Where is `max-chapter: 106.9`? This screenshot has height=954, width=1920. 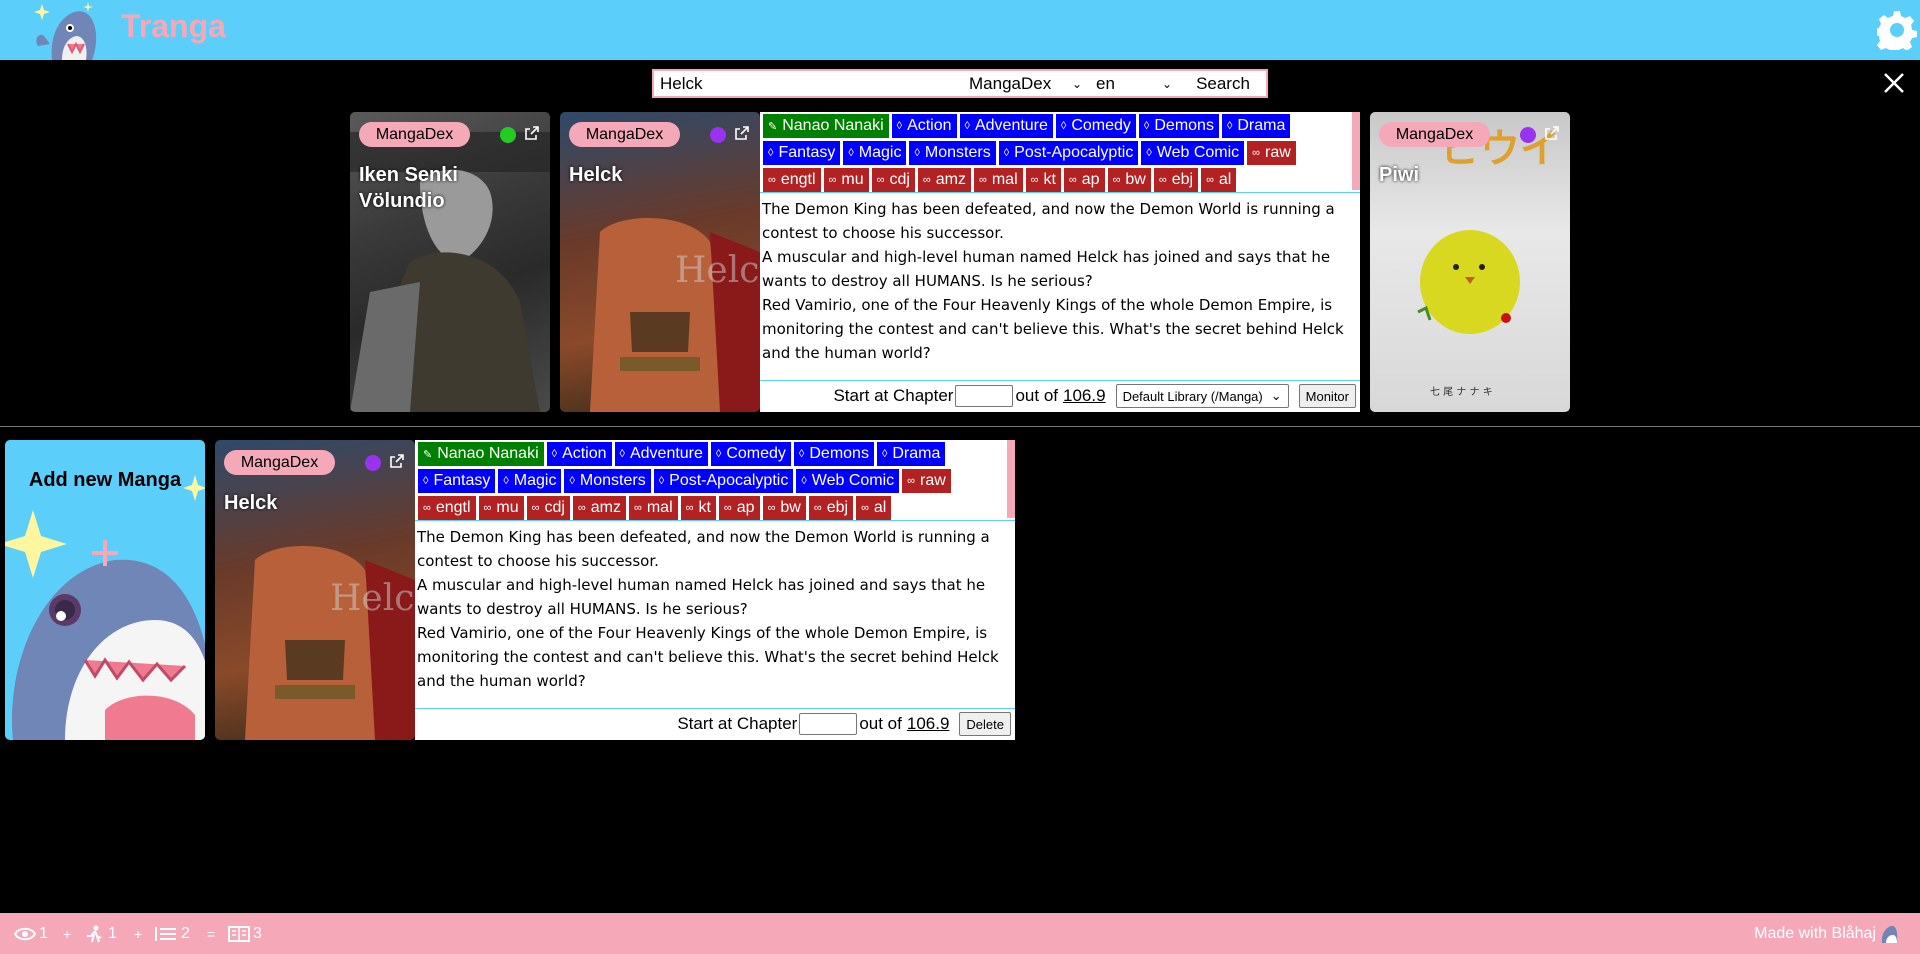
max-chapter: 106.9 is located at coordinates (1084, 395).